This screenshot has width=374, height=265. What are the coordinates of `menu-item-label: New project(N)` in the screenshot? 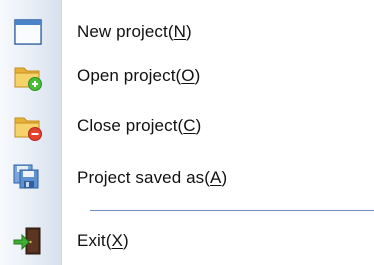 It's located at (134, 31).